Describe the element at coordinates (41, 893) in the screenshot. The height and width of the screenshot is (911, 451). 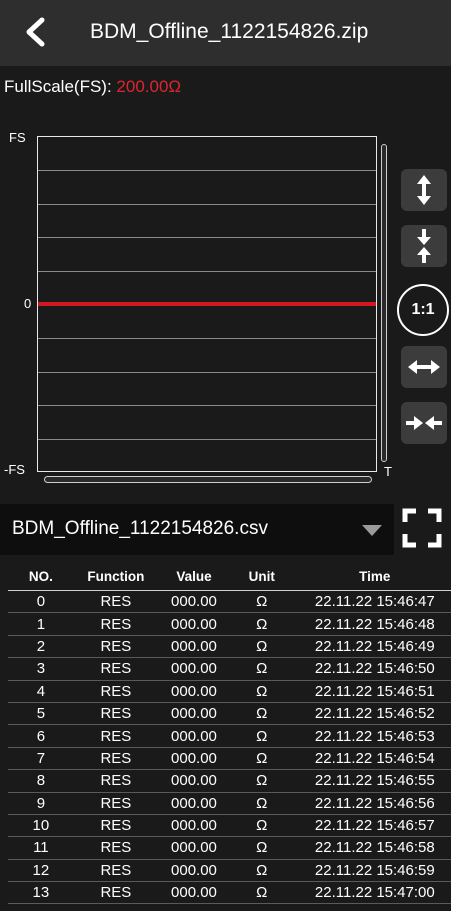
I see `cell-no: 13` at that location.